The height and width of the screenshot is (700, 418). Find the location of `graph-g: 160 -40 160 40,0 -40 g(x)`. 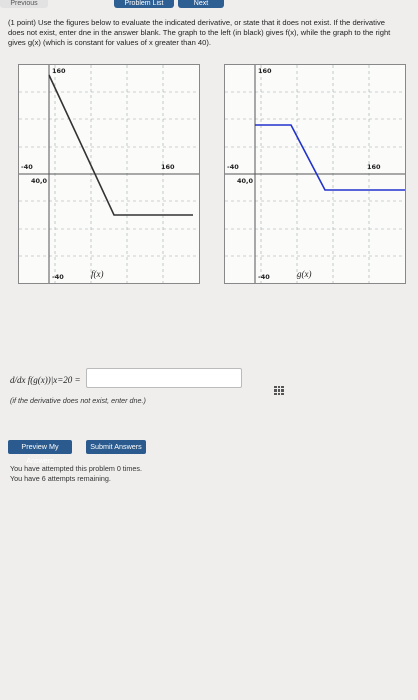

graph-g: 160 -40 160 40,0 -40 g(x) is located at coordinates (315, 174).